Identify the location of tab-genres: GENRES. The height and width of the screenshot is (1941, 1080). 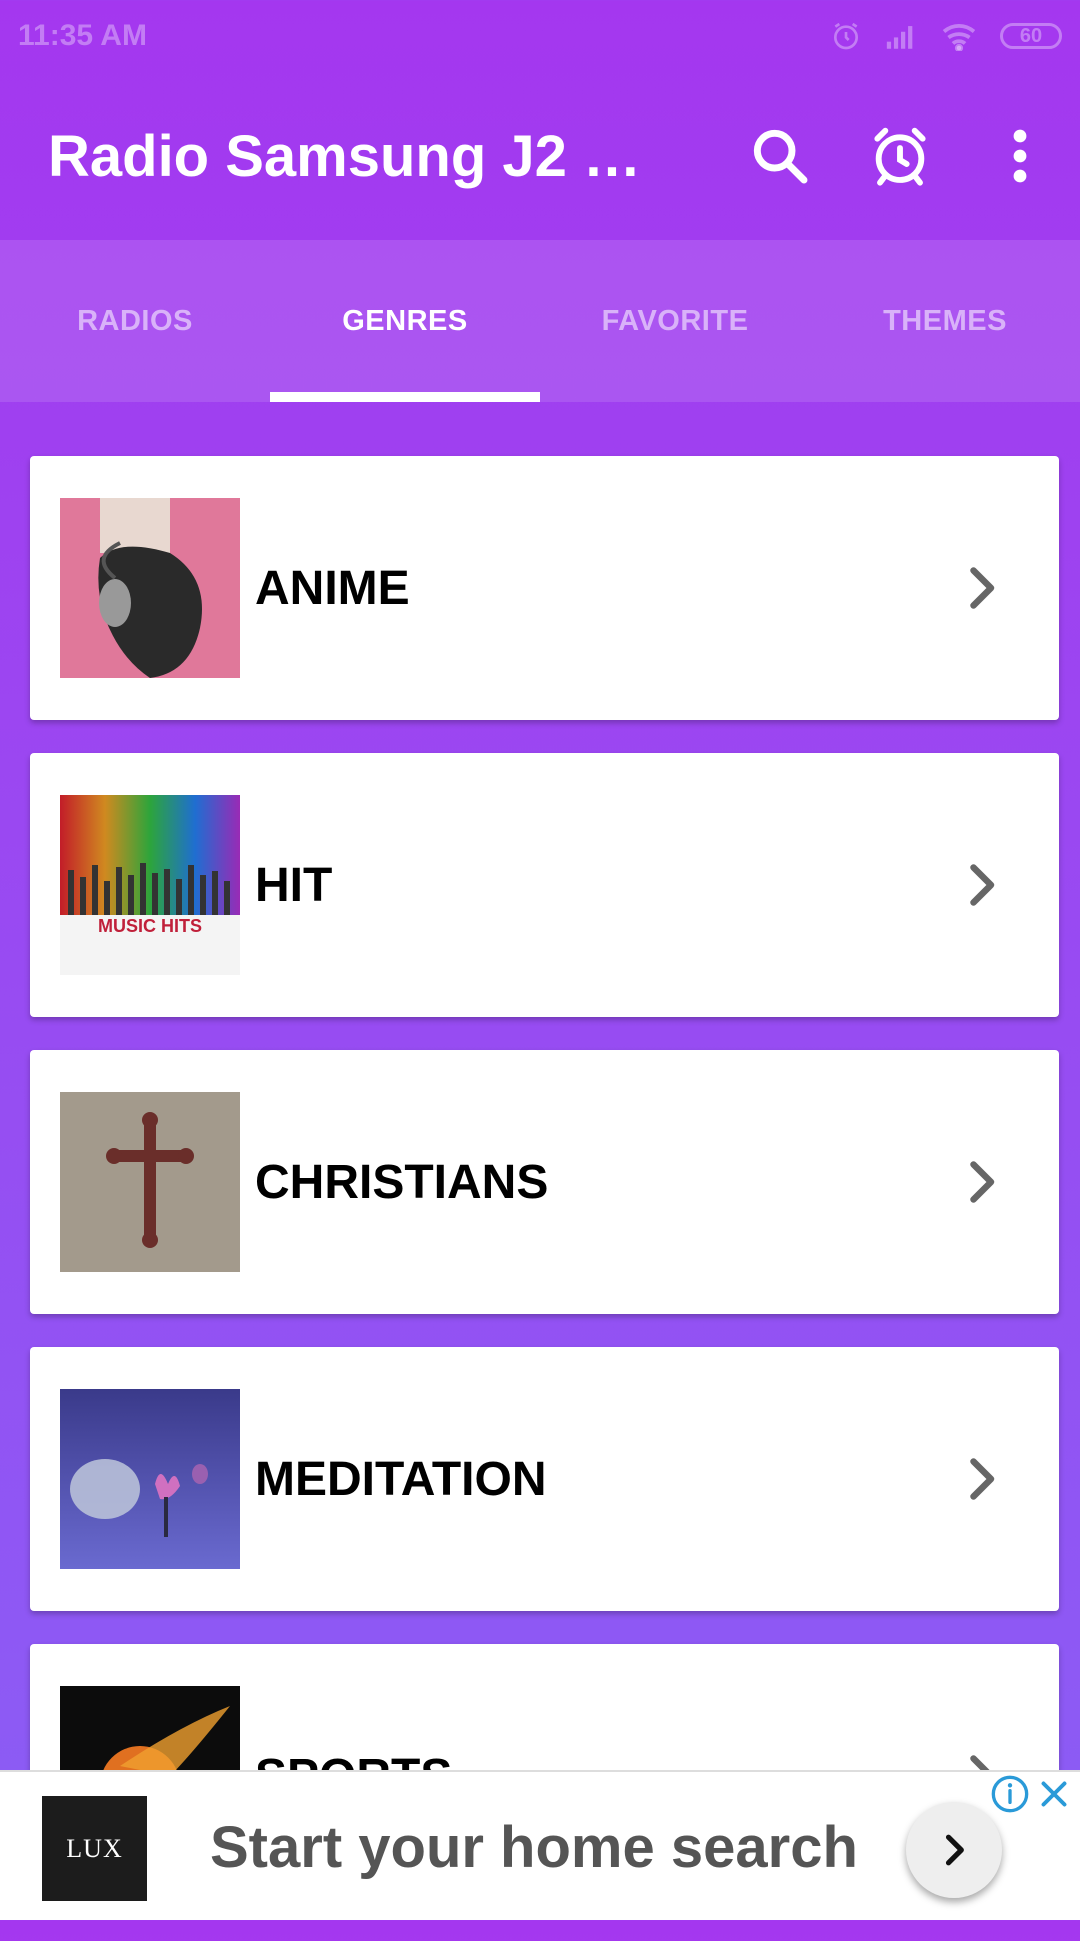
(405, 321).